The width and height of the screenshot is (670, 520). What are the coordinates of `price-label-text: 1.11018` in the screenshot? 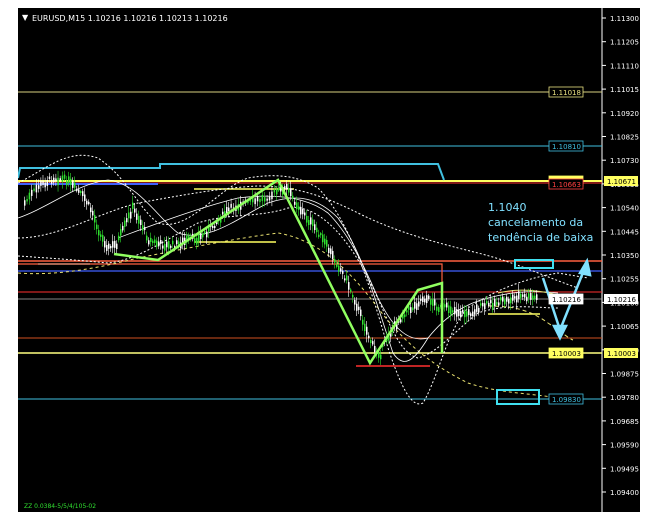 It's located at (566, 93).